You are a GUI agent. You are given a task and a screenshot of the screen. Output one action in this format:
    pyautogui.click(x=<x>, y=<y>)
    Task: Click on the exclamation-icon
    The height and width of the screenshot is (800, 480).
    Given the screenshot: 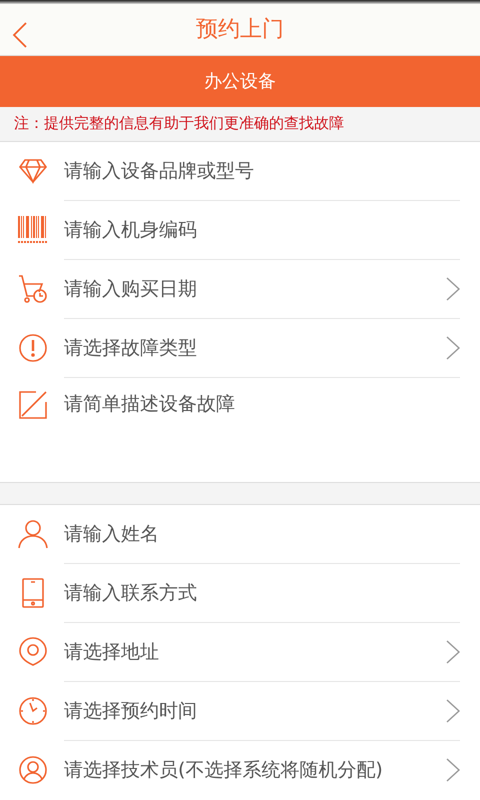 What is the action you would take?
    pyautogui.click(x=33, y=348)
    